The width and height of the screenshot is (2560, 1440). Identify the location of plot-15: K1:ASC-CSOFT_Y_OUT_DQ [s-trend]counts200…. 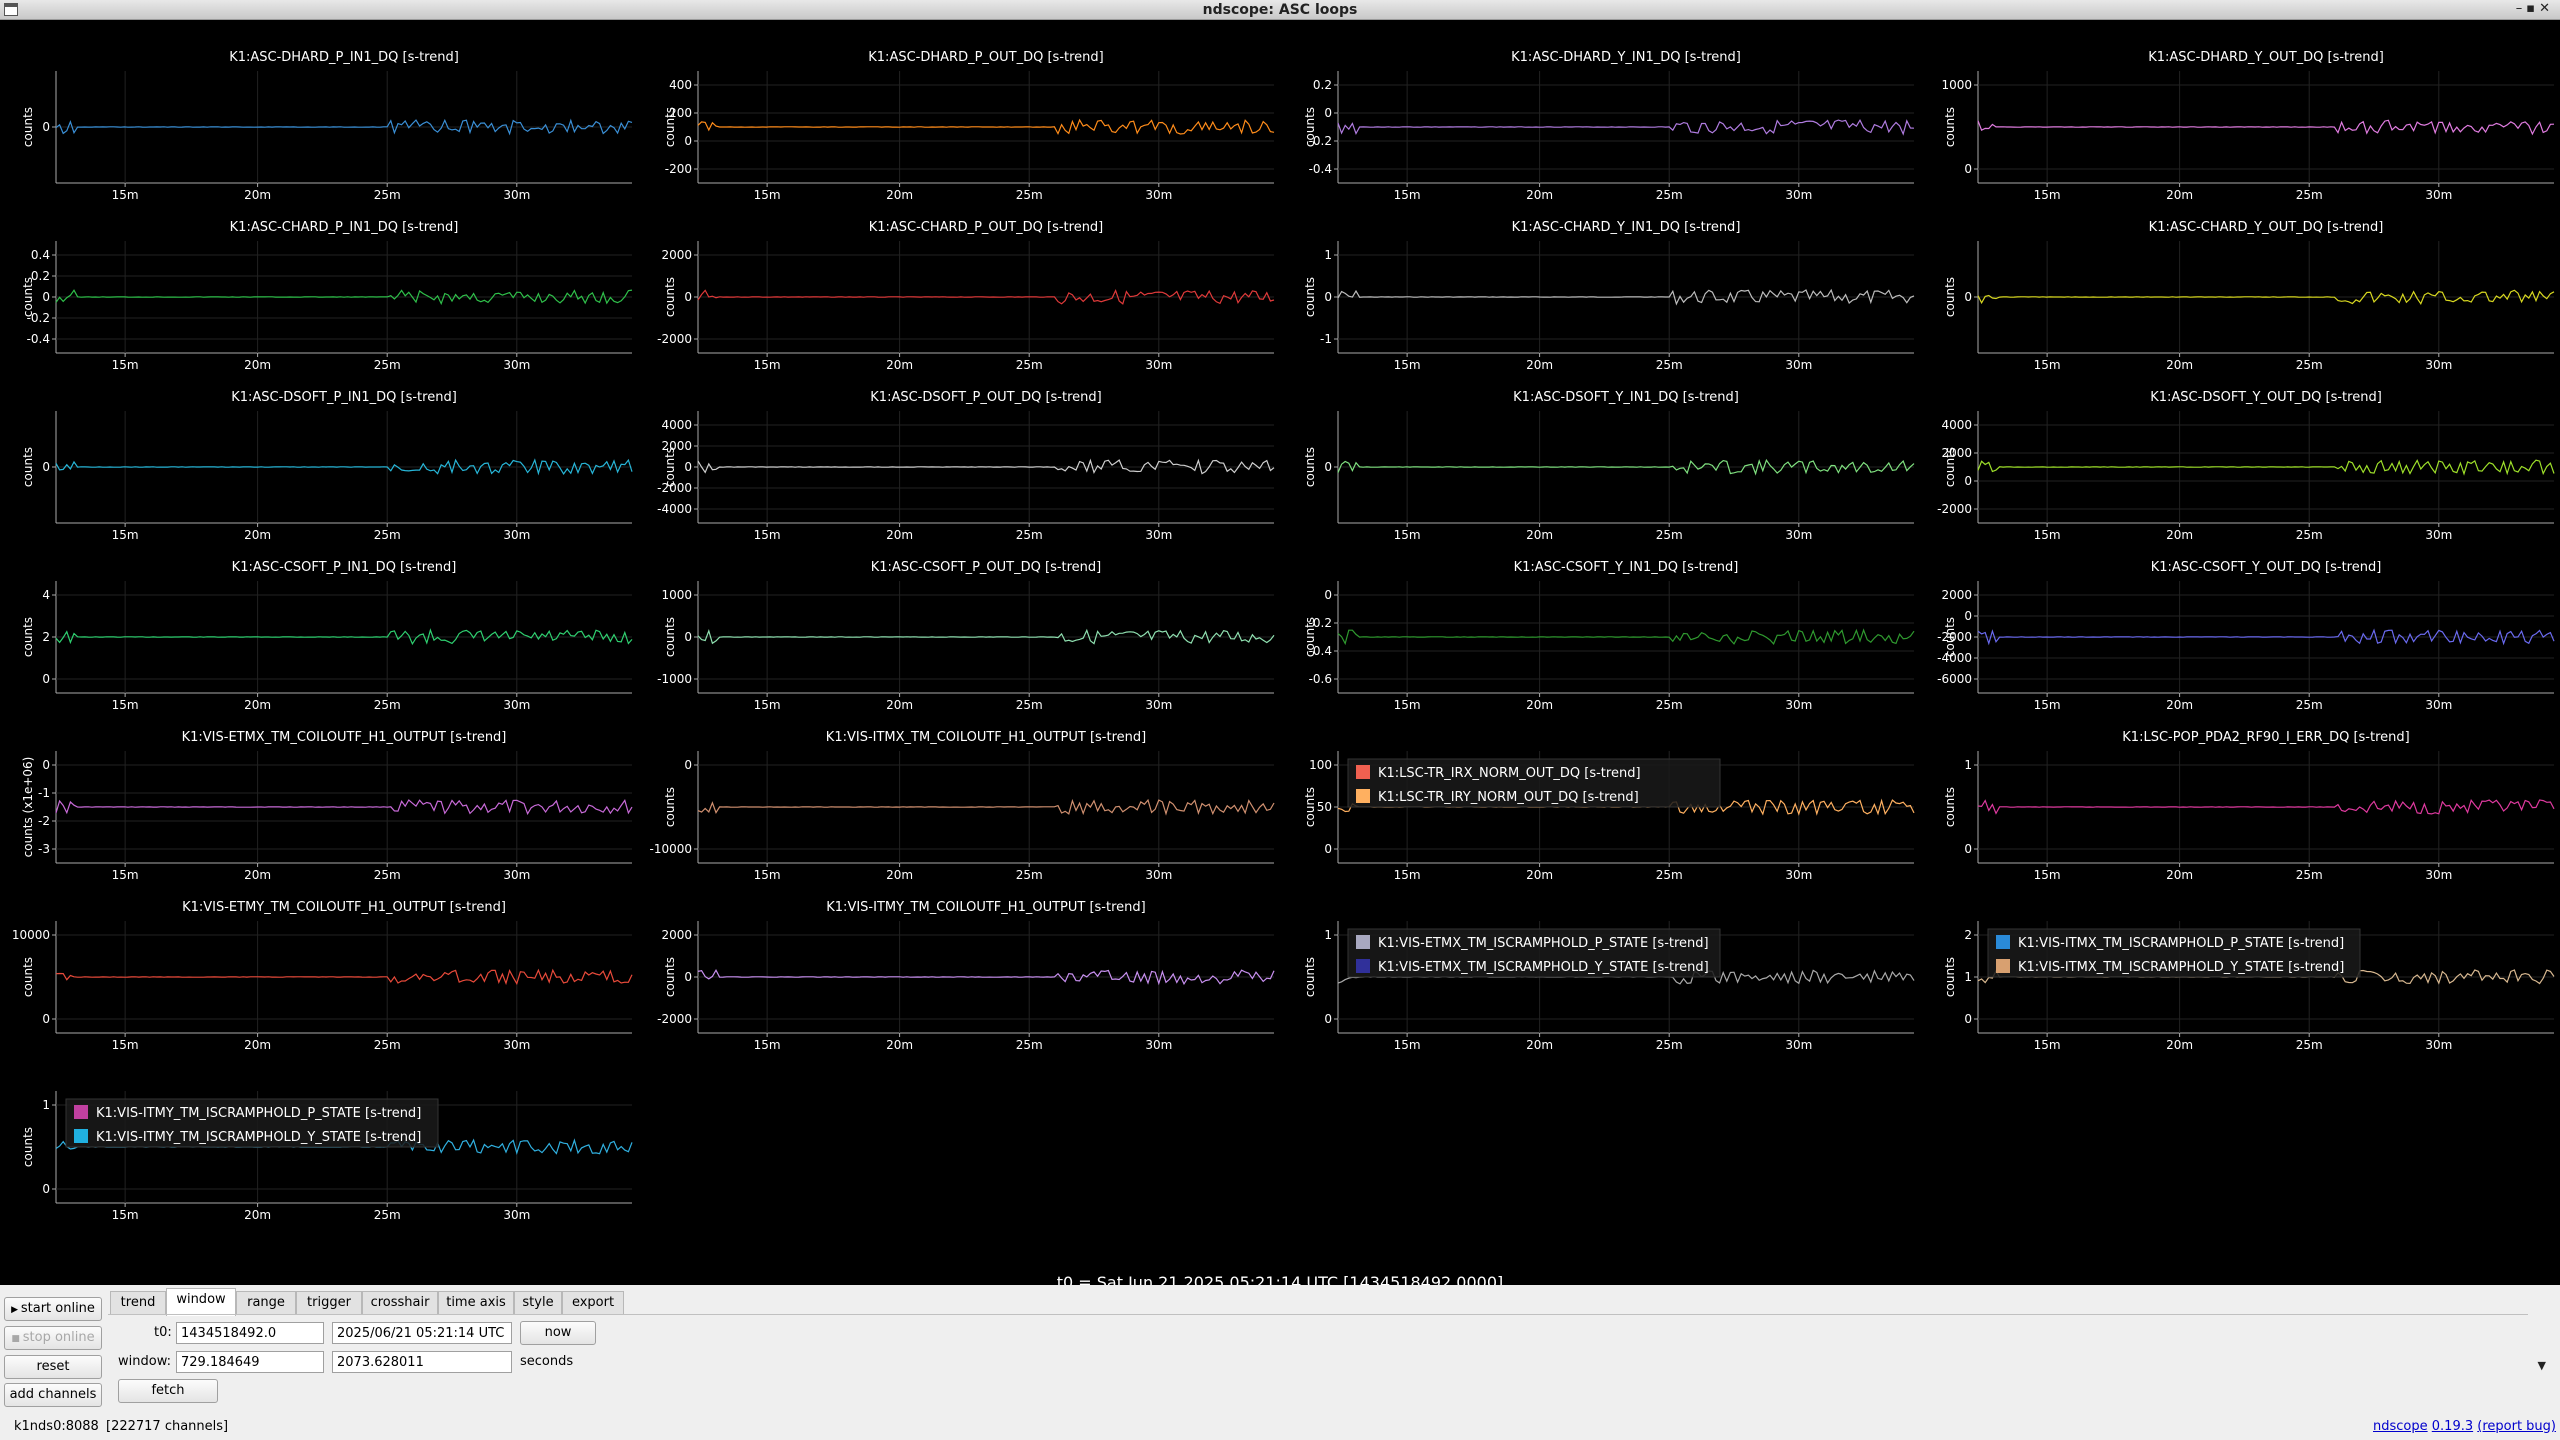
(2246, 636).